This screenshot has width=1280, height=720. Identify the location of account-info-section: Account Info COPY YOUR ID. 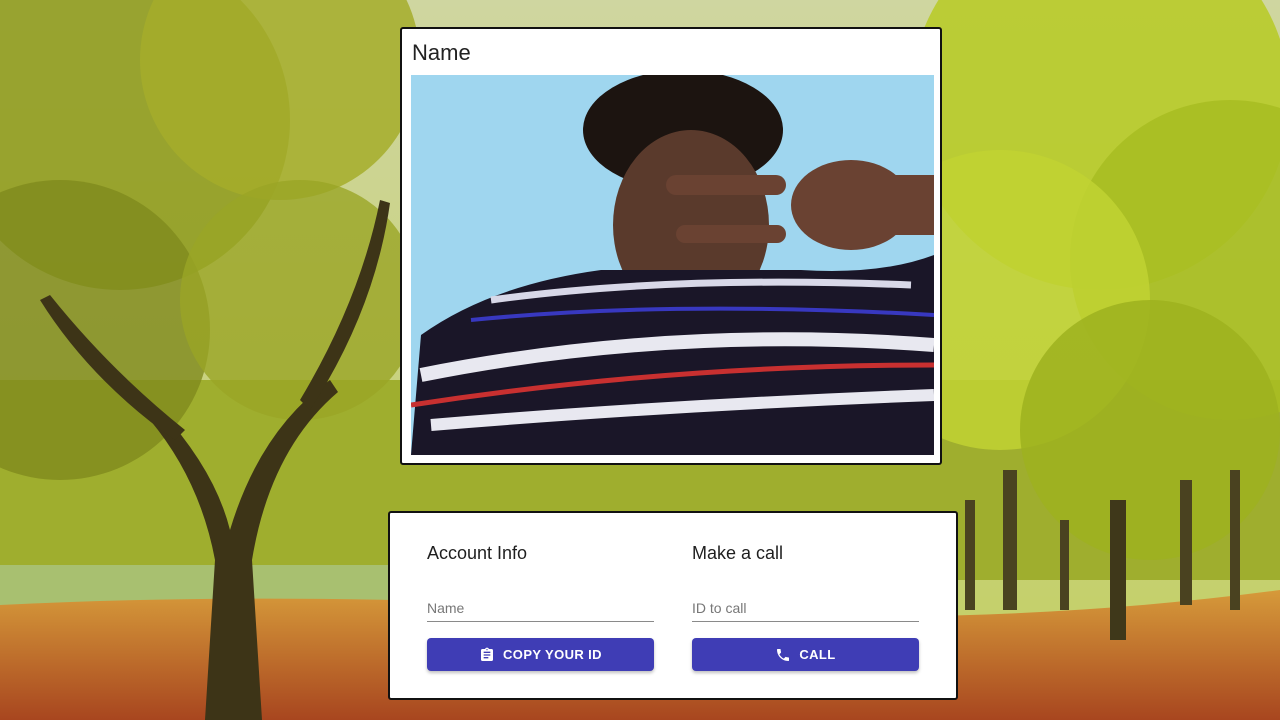
(540, 605).